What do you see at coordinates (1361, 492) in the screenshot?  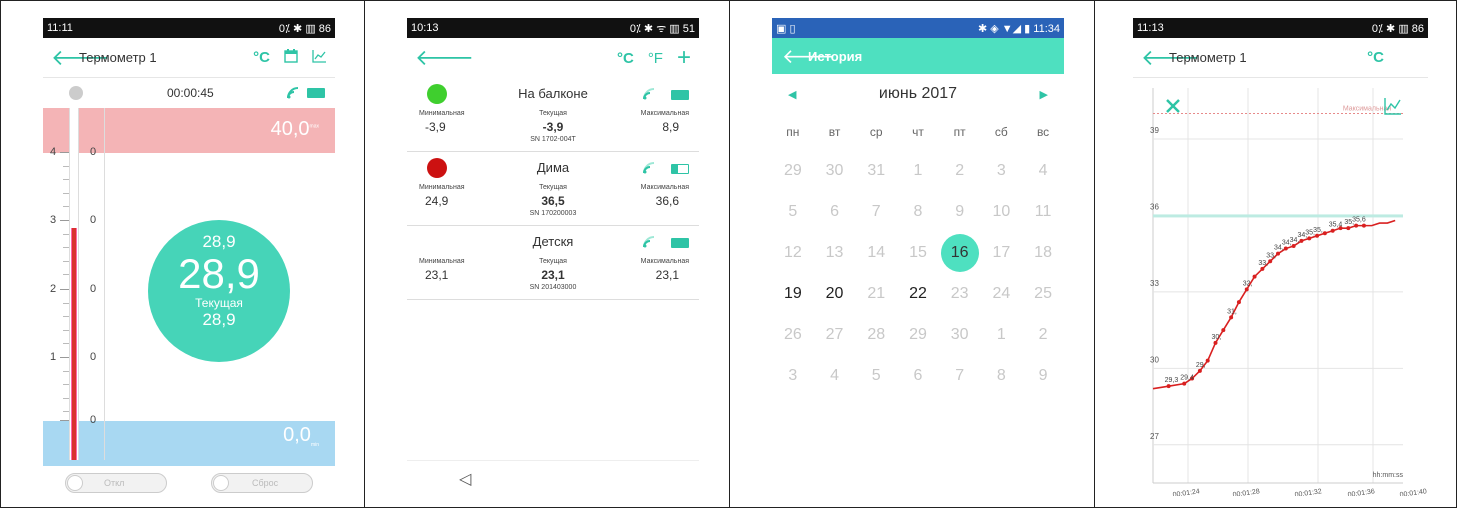 I see `x-tick-label: 00:01:36` at bounding box center [1361, 492].